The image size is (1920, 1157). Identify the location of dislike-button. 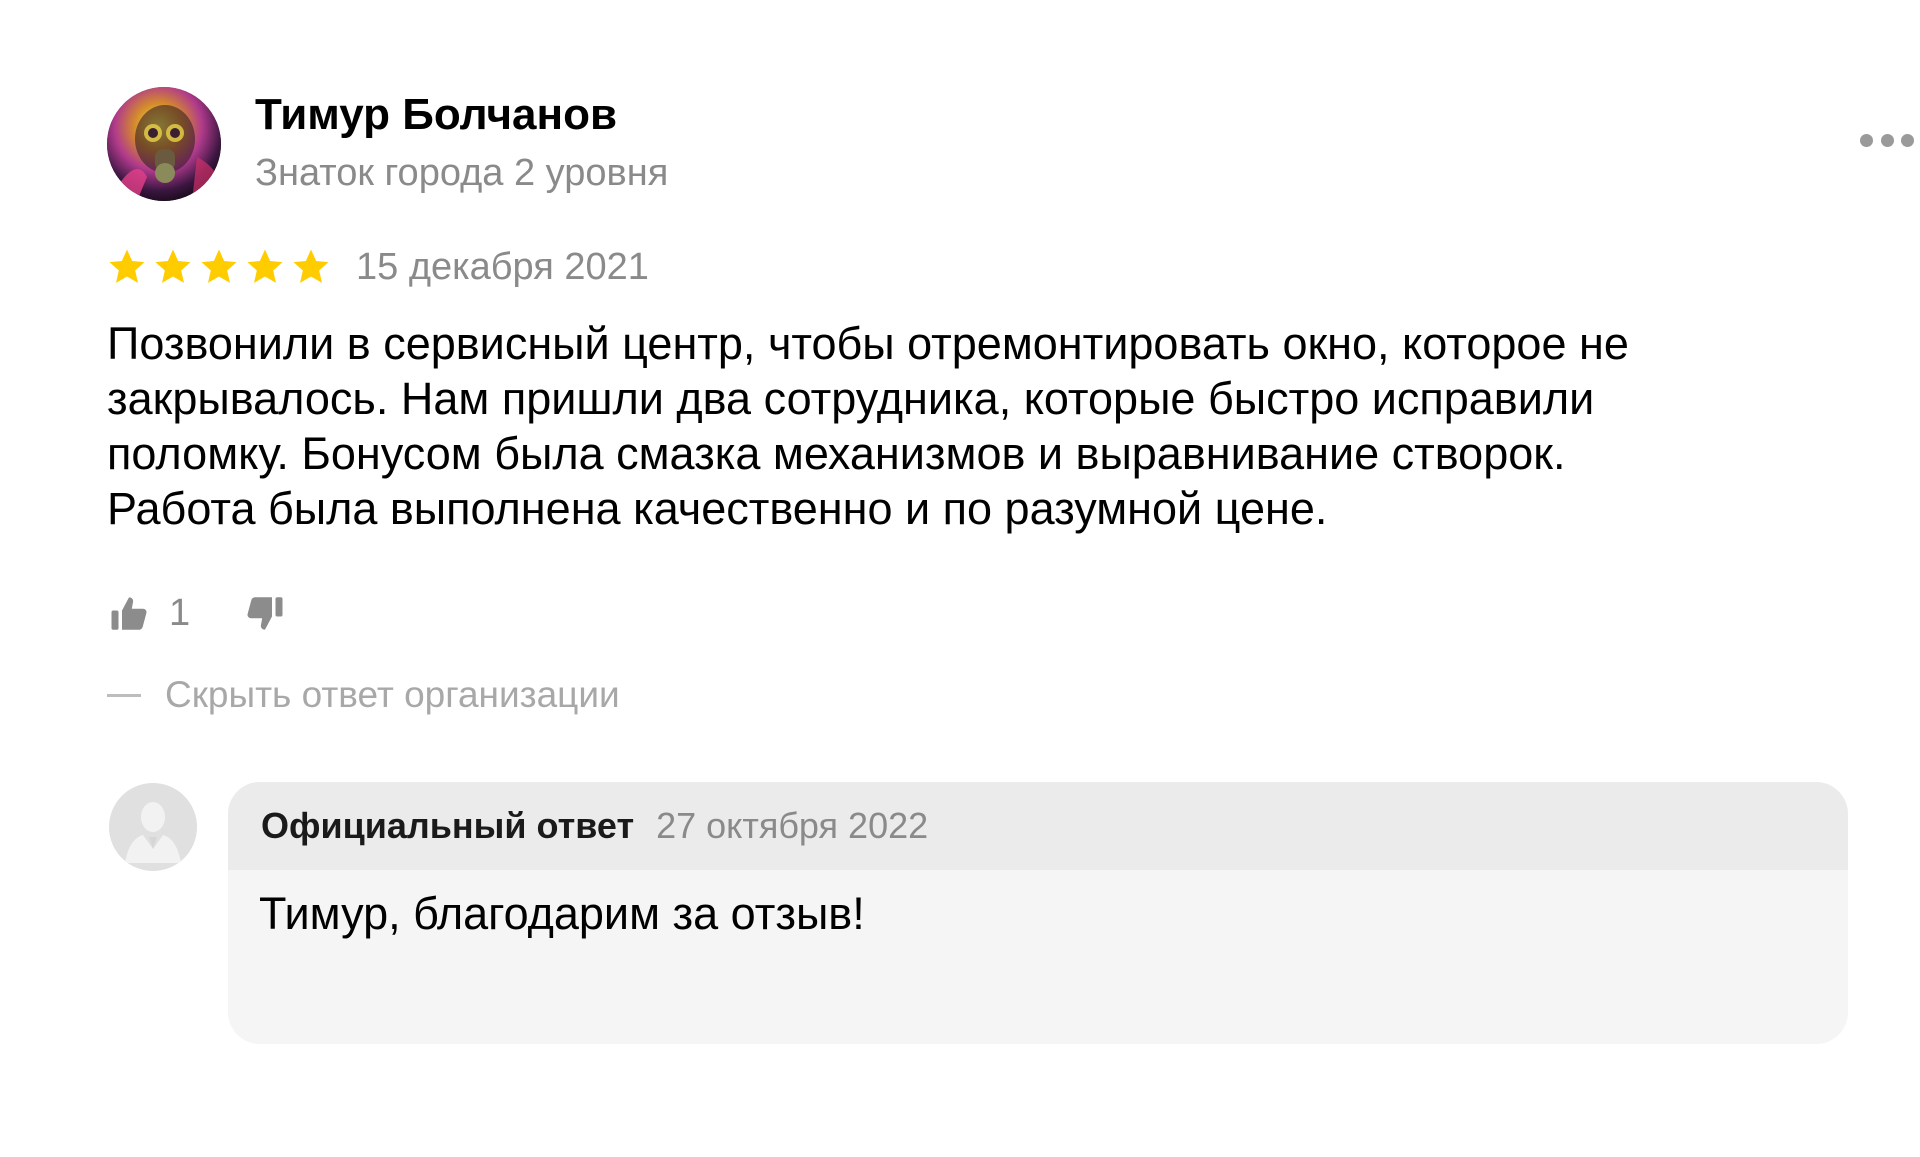
(265, 615).